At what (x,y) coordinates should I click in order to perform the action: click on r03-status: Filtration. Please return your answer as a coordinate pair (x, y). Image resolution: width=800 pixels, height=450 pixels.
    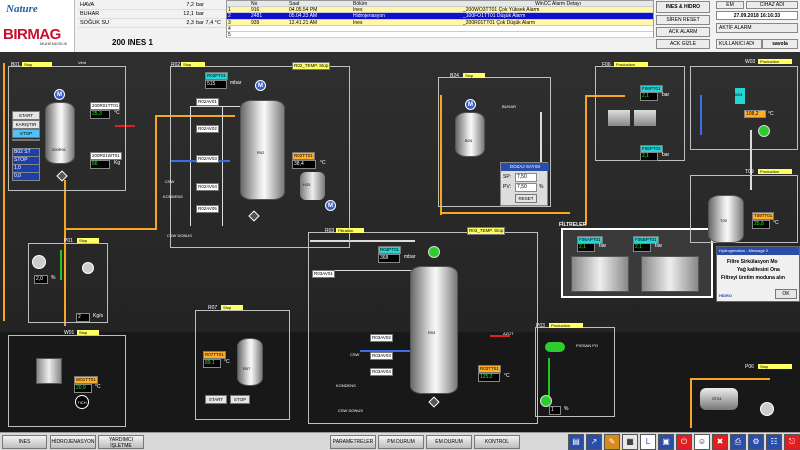
    Looking at the image, I should click on (350, 230).